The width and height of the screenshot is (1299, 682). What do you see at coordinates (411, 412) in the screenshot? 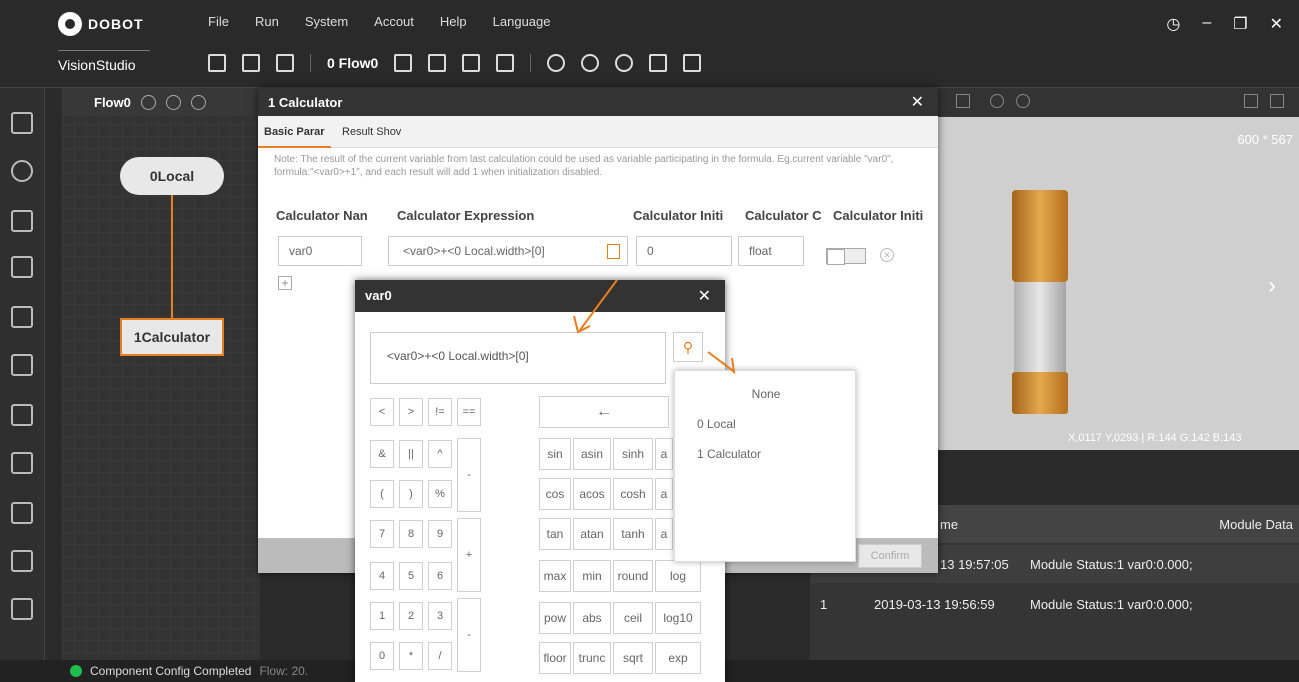
I see `key-gt: >` at bounding box center [411, 412].